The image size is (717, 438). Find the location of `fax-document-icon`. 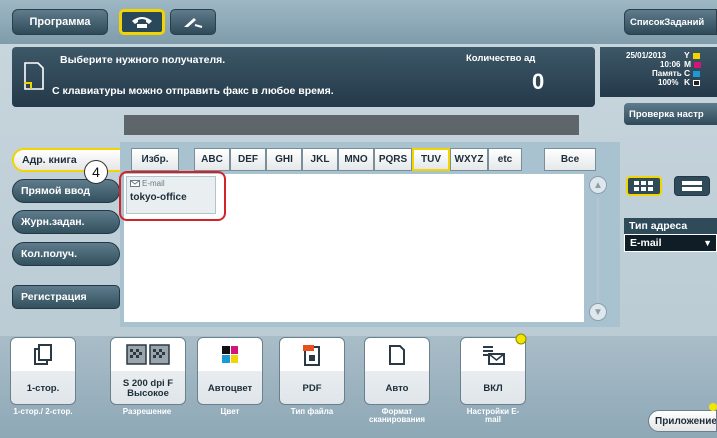

fax-document-icon is located at coordinates (34, 76).